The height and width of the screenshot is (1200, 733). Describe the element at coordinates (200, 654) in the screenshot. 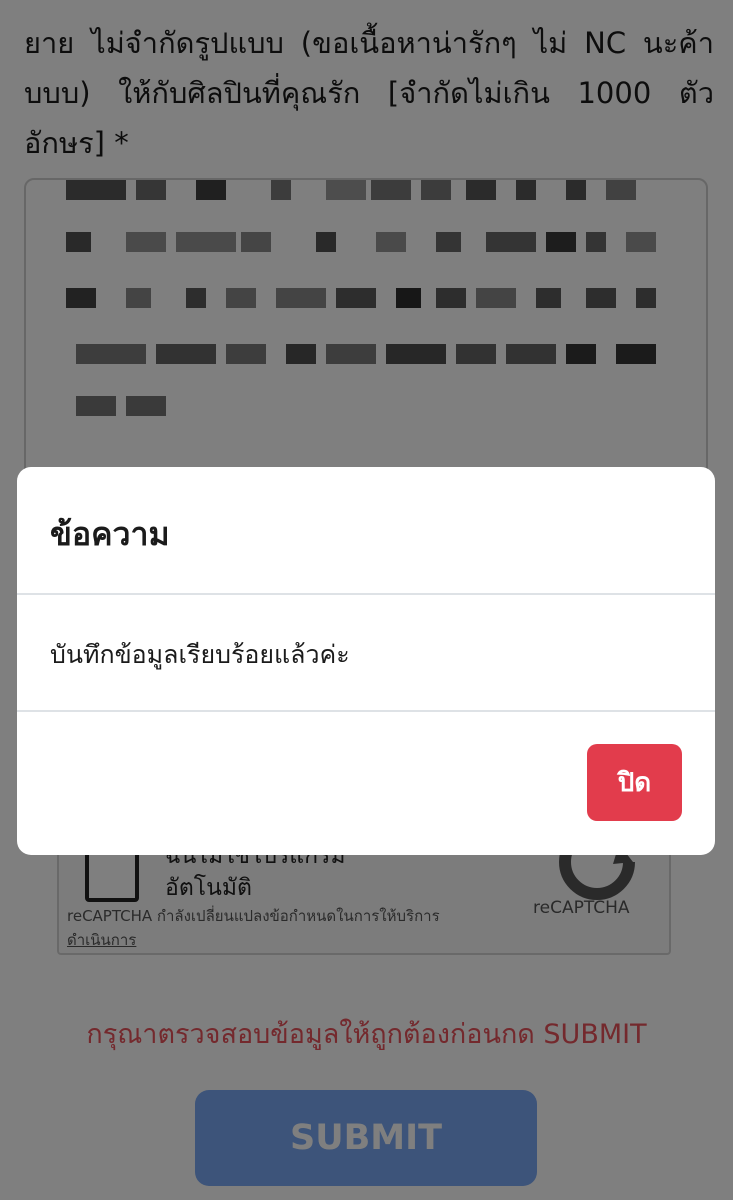

I see `dialog-message: บันทึกข้อมูลเรียบร้อยแล้วค่ะ` at that location.